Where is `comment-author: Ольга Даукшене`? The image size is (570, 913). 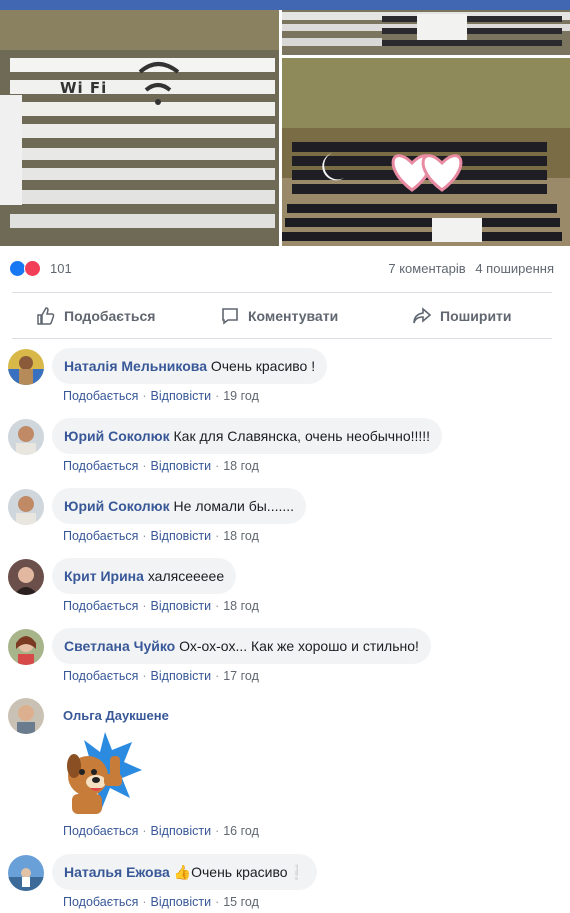 comment-author: Ольга Даукшене is located at coordinates (116, 715).